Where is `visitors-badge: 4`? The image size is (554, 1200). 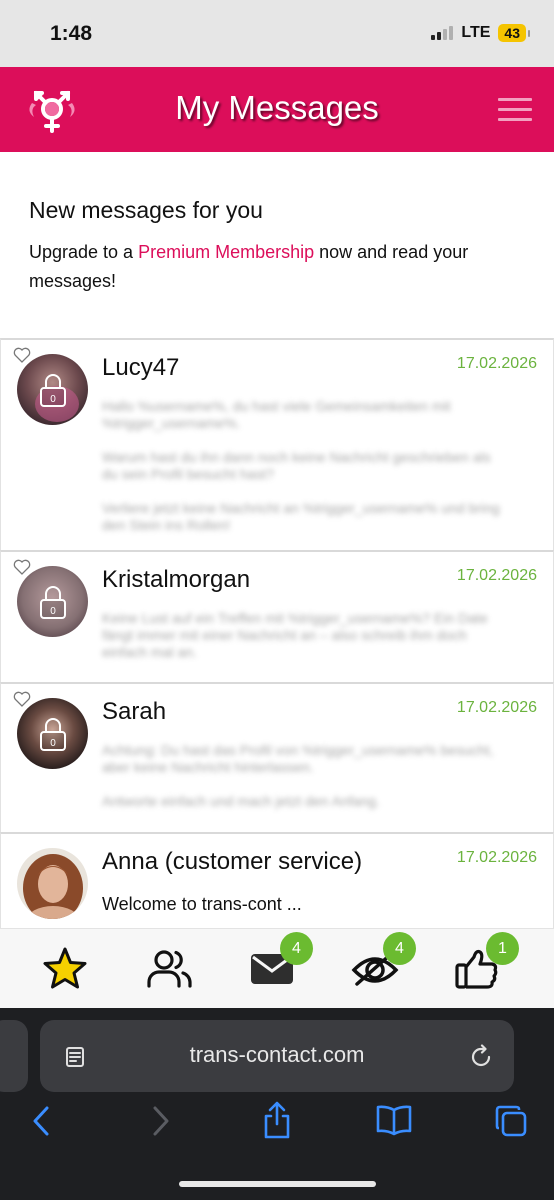
visitors-badge: 4 is located at coordinates (399, 948).